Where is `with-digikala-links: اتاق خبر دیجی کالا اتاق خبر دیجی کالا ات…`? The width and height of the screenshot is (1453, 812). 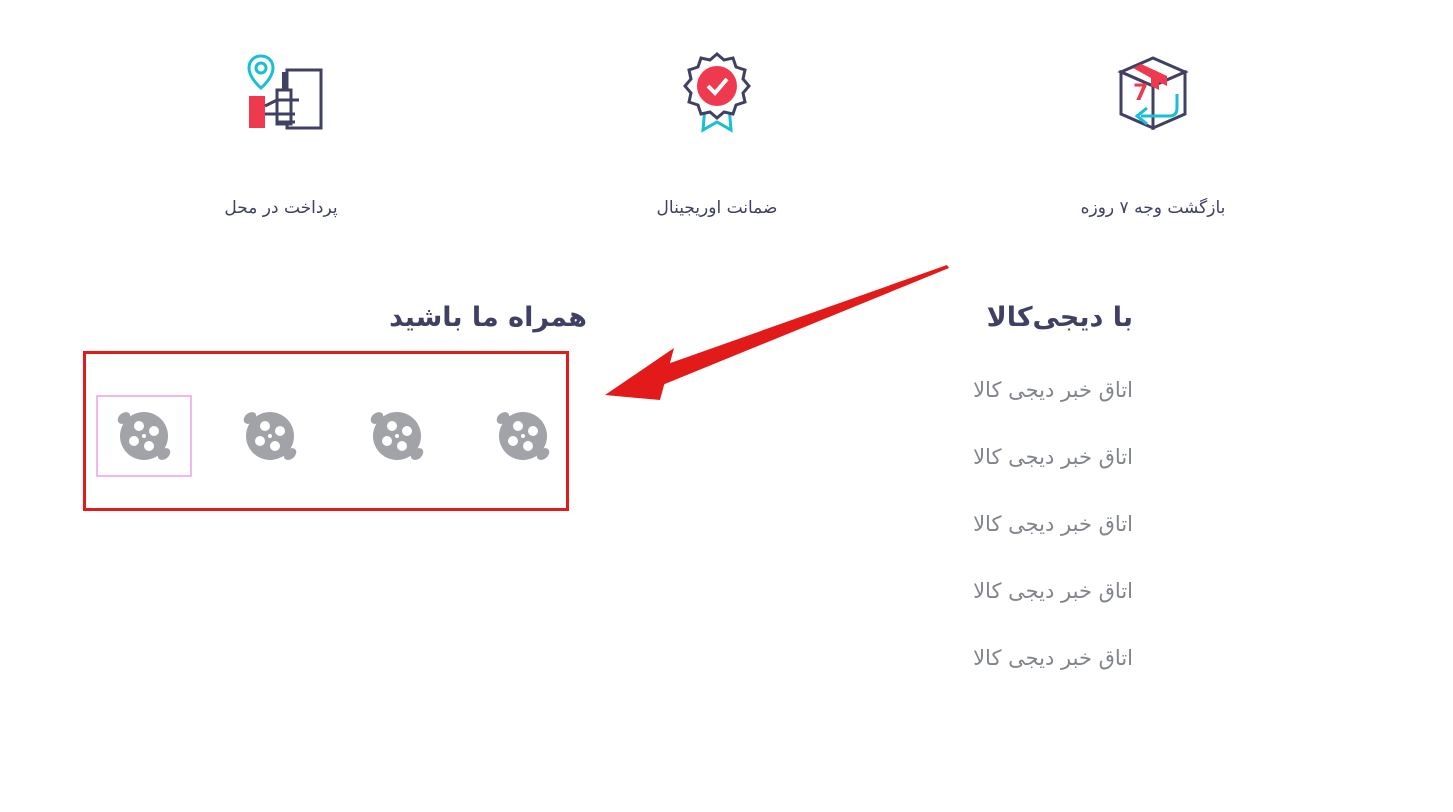 with-digikala-links: اتاق خبر دیجی کالا اتاق خبر دیجی کالا ات… is located at coordinates (1053, 539).